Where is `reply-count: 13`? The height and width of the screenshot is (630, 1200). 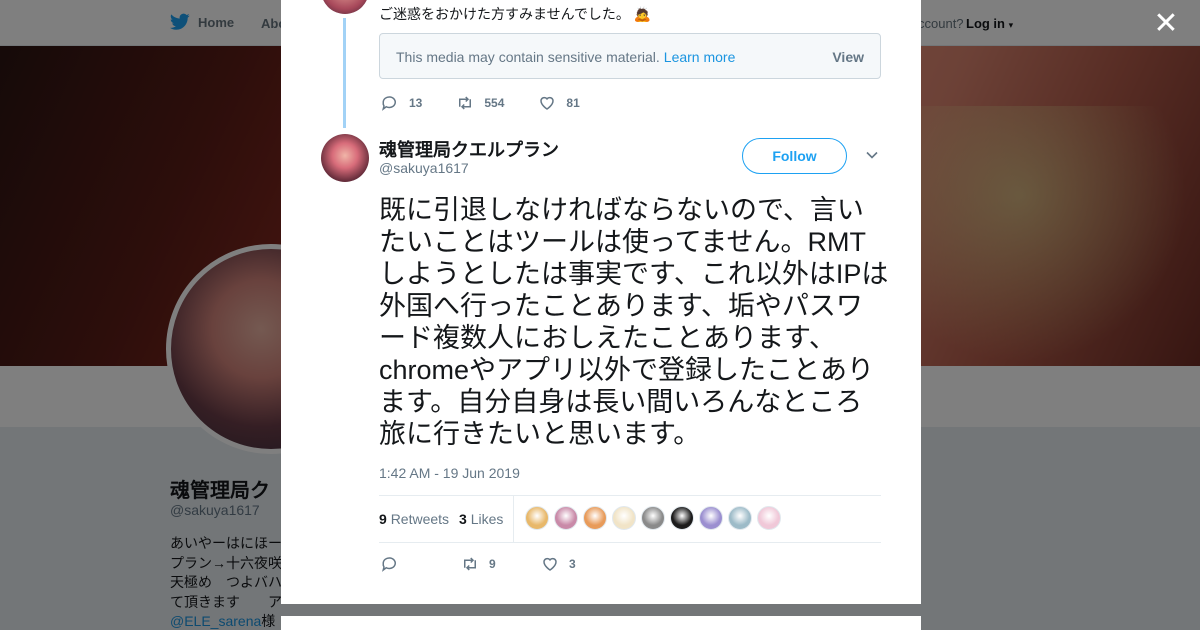 reply-count: 13 is located at coordinates (416, 103).